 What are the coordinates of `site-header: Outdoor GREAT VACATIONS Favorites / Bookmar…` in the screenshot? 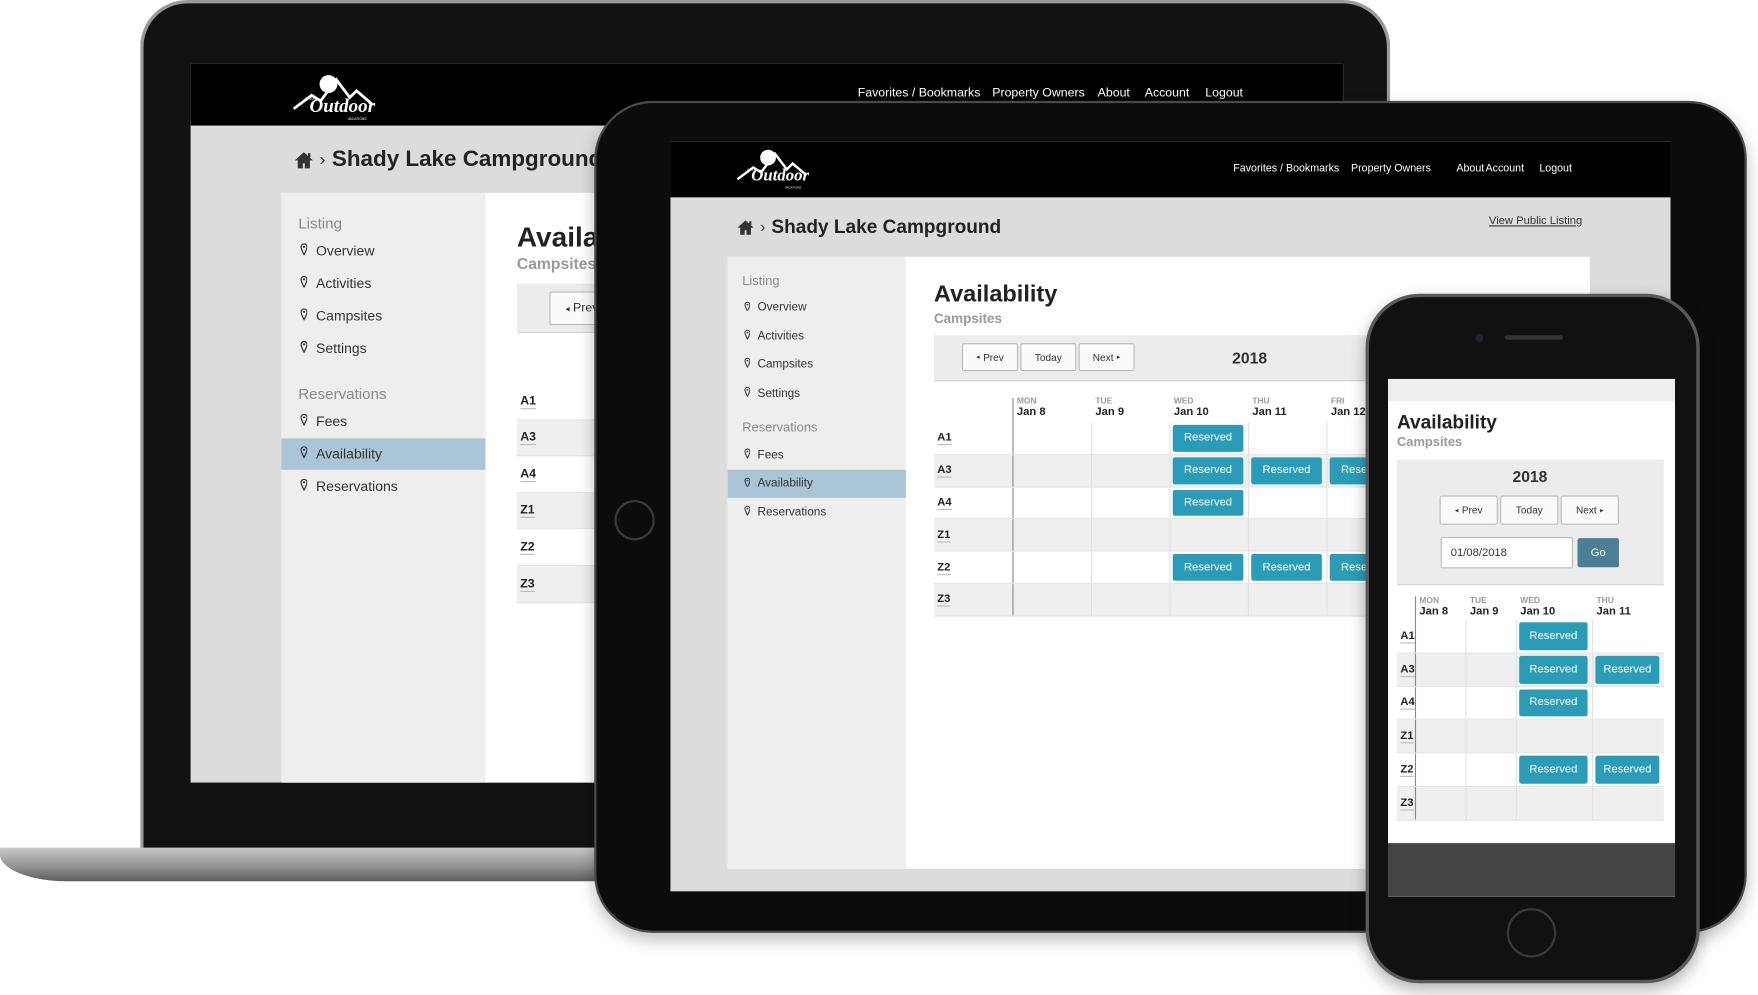 It's located at (1170, 169).